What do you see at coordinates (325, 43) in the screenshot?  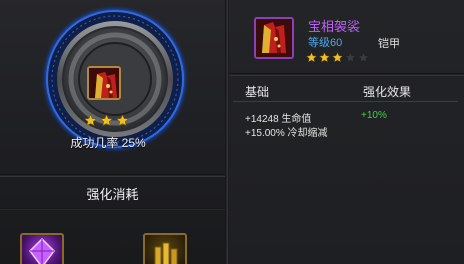 I see `item-level: 等级60` at bounding box center [325, 43].